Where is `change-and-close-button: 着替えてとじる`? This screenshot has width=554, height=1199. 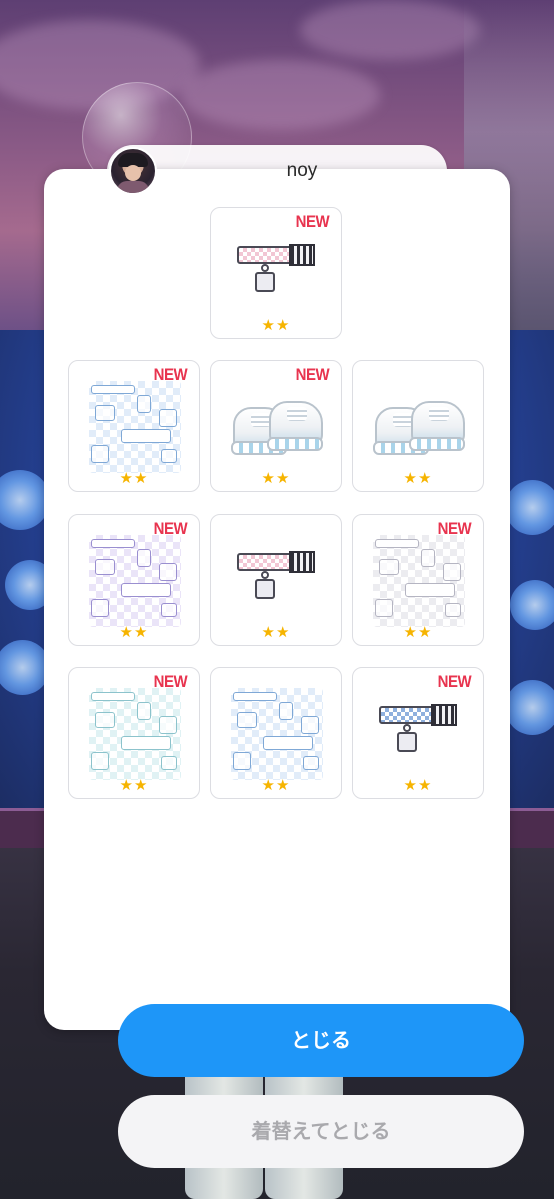 change-and-close-button: 着替えてとじる is located at coordinates (321, 1131).